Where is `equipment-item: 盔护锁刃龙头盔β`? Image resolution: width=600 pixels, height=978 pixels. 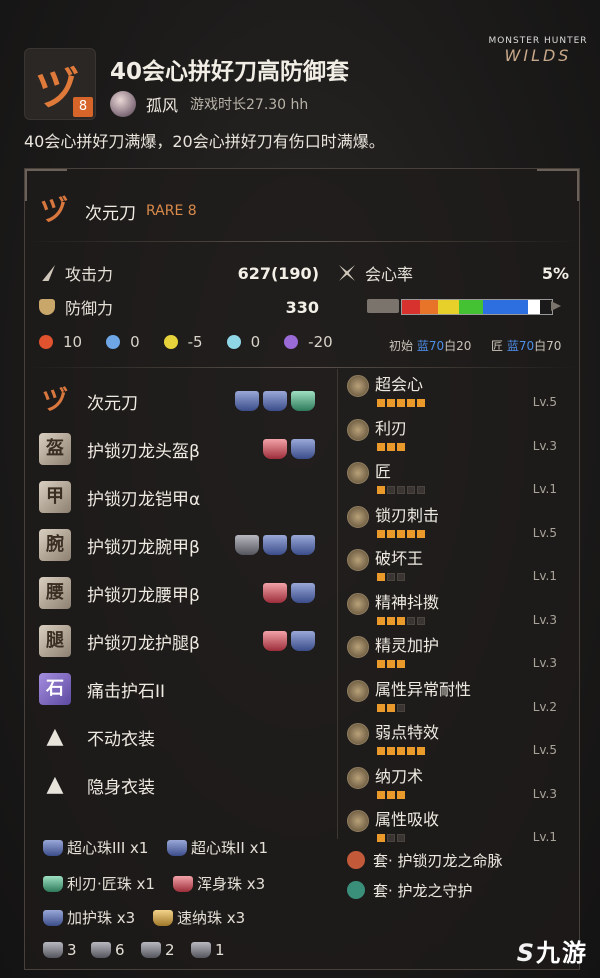 equipment-item: 盔护锁刃龙头盔β is located at coordinates (119, 449).